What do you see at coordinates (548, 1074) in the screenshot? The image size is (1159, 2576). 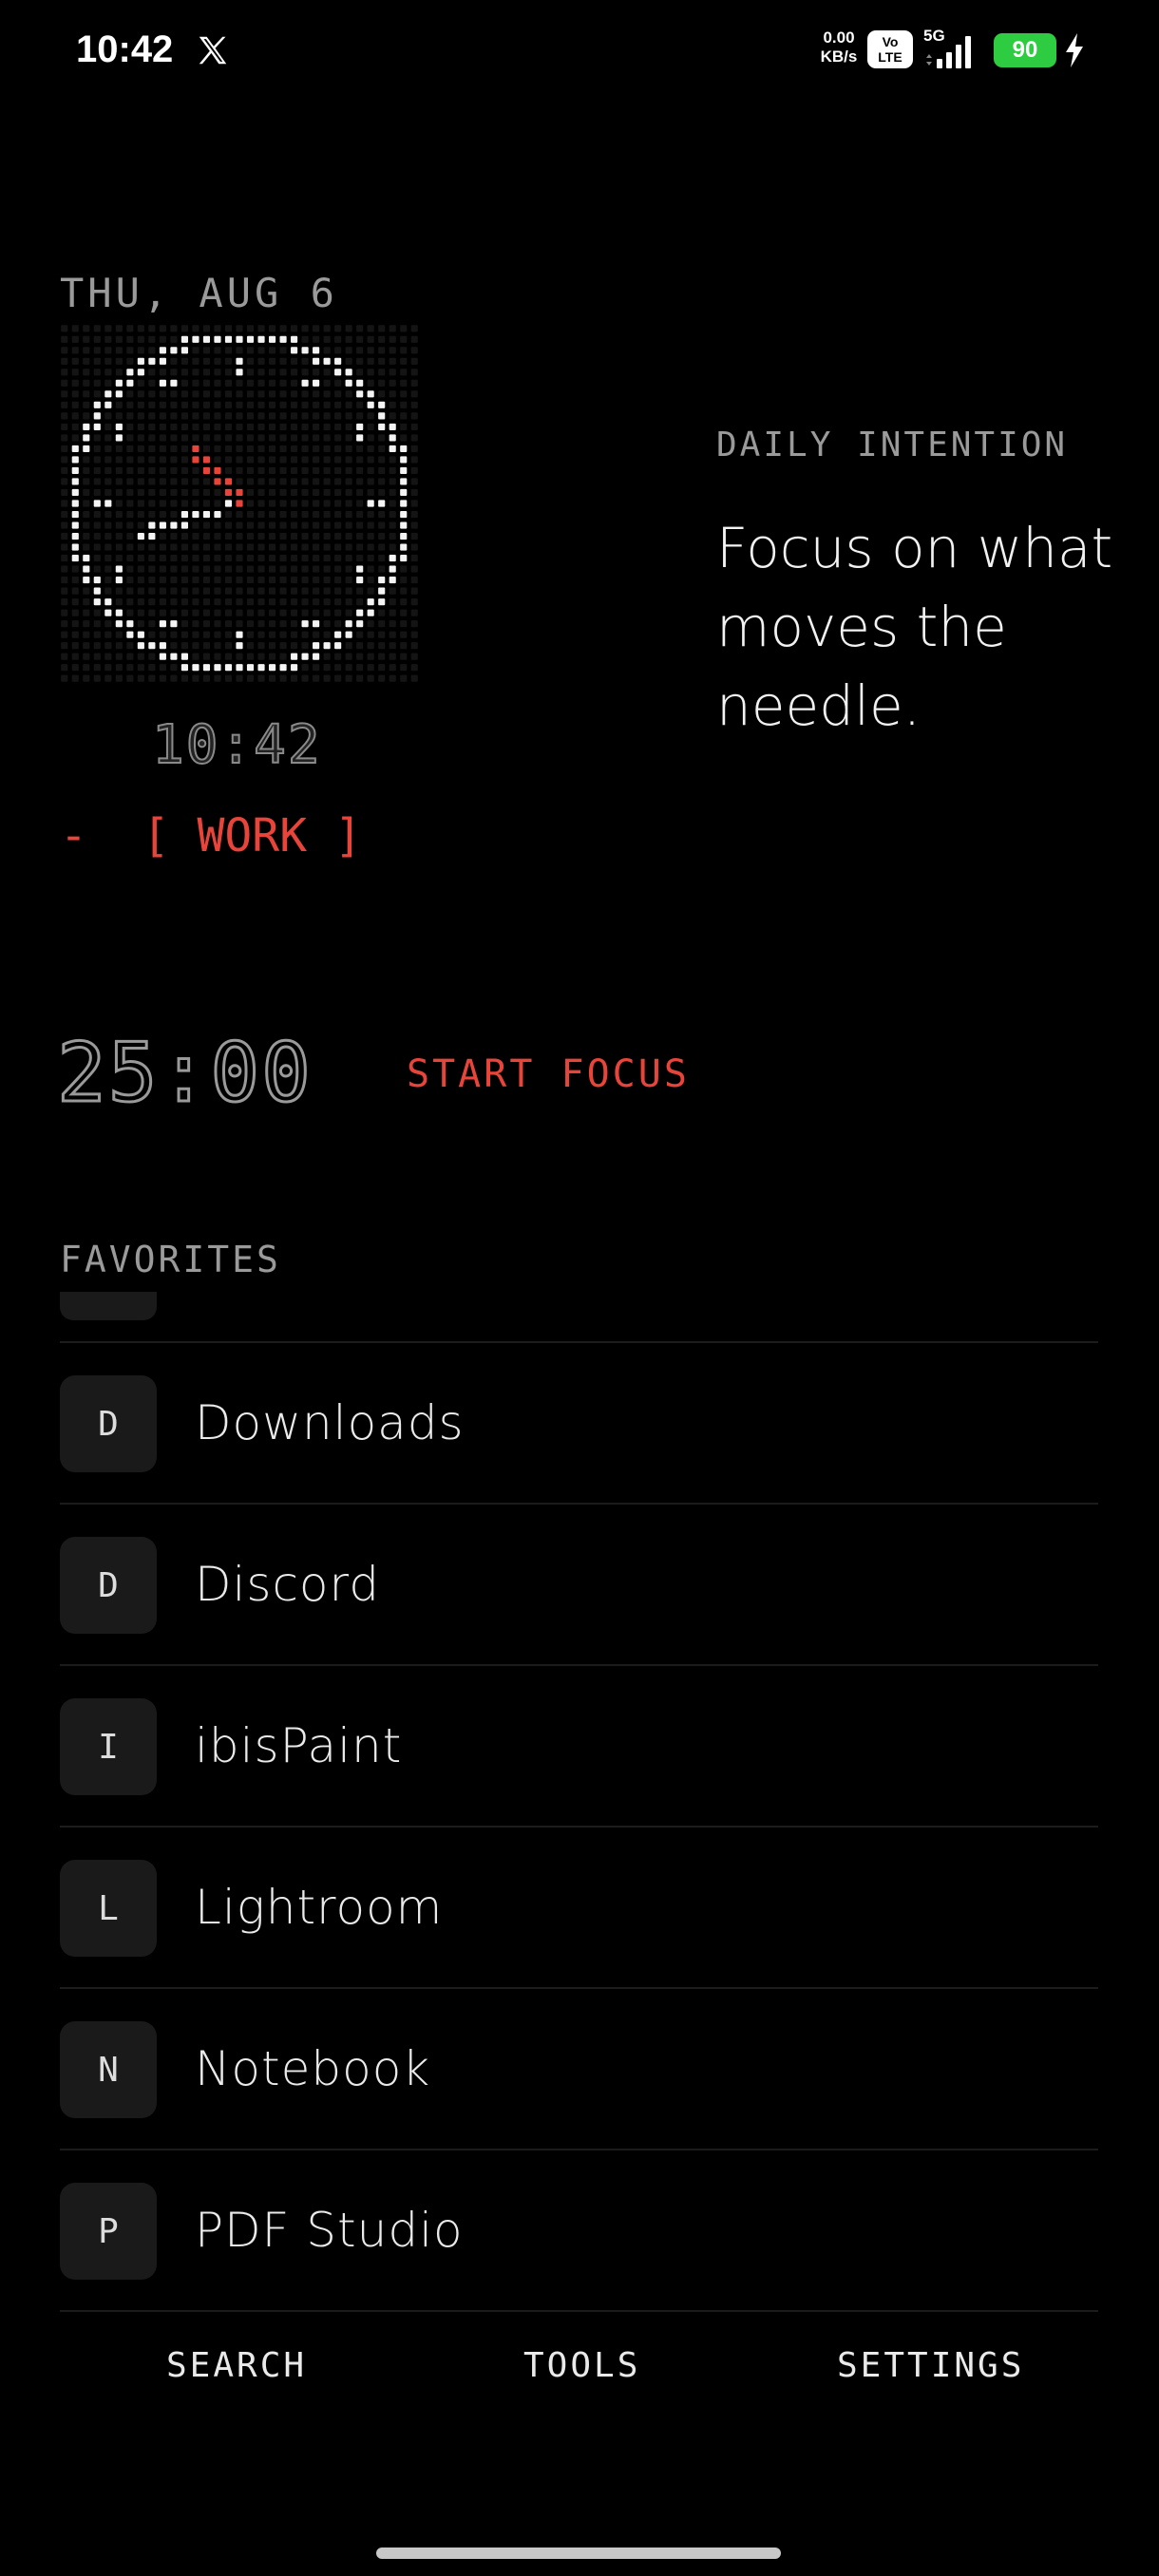 I see `start-focus-button: START FOCUS` at bounding box center [548, 1074].